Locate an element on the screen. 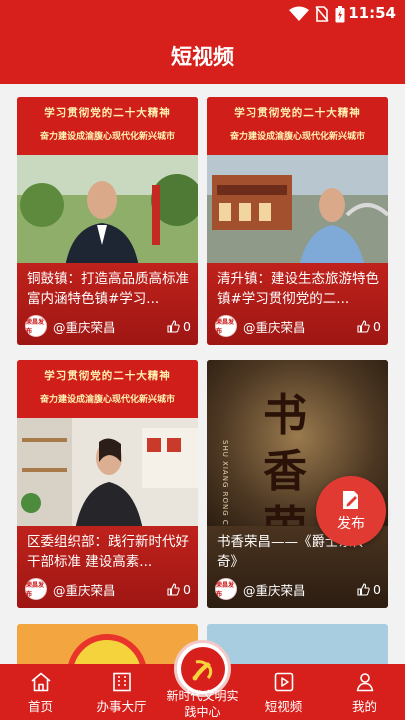  no-sim-icon is located at coordinates (322, 14).